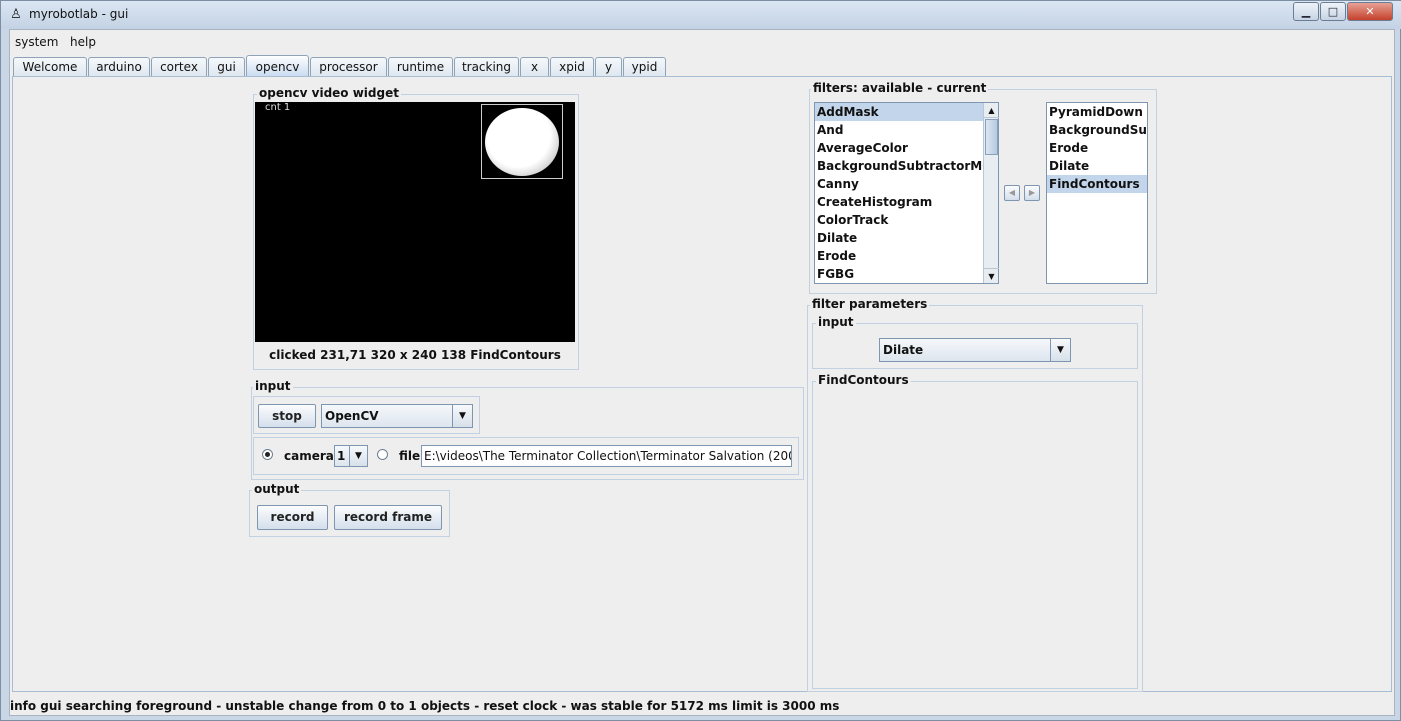 The width and height of the screenshot is (1401, 721). I want to click on available-filter-item: Dilate, so click(899, 238).